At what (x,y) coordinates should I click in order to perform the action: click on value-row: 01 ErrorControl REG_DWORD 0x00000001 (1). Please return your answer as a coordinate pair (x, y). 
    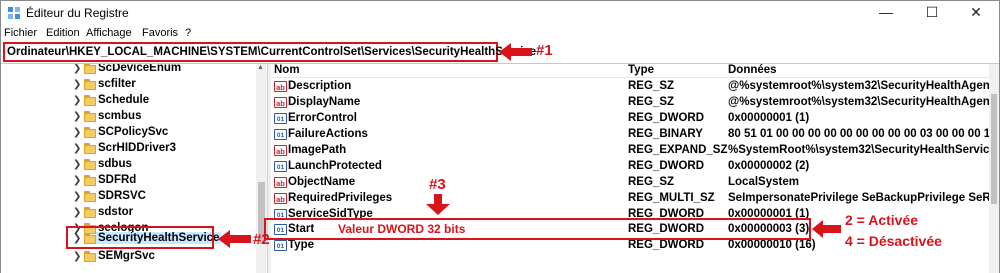
    Looking at the image, I should click on (630, 119).